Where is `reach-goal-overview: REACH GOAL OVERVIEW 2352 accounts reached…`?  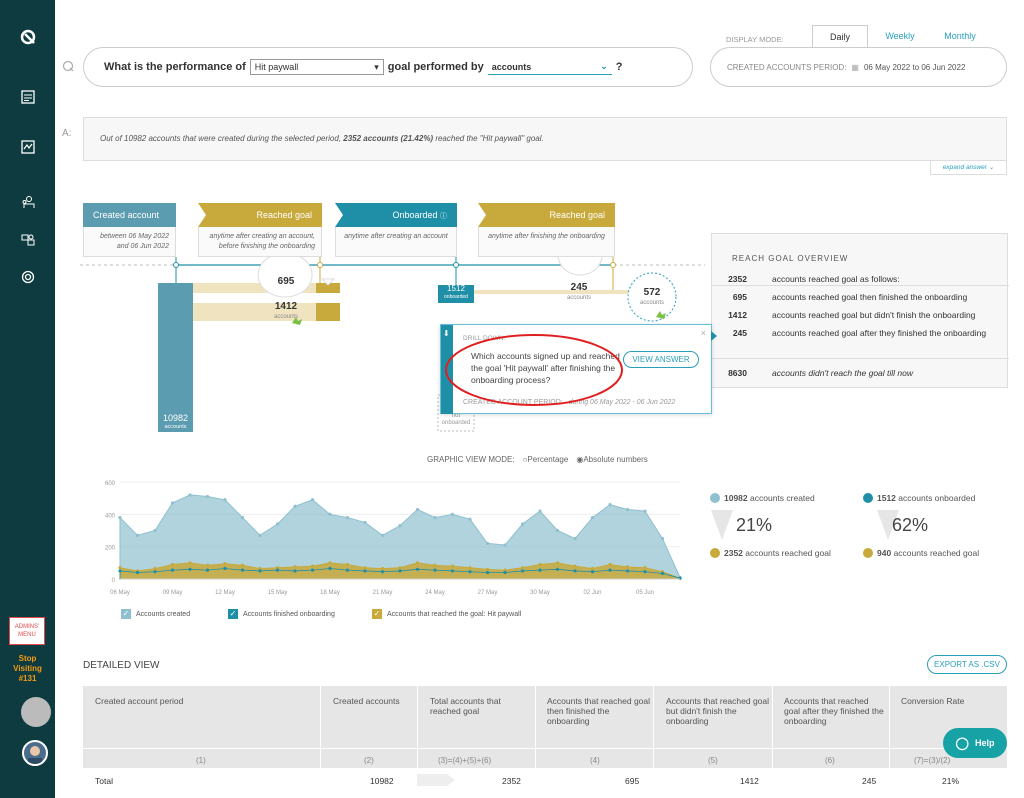
reach-goal-overview: REACH GOAL OVERVIEW 2352 accounts reached… is located at coordinates (860, 310).